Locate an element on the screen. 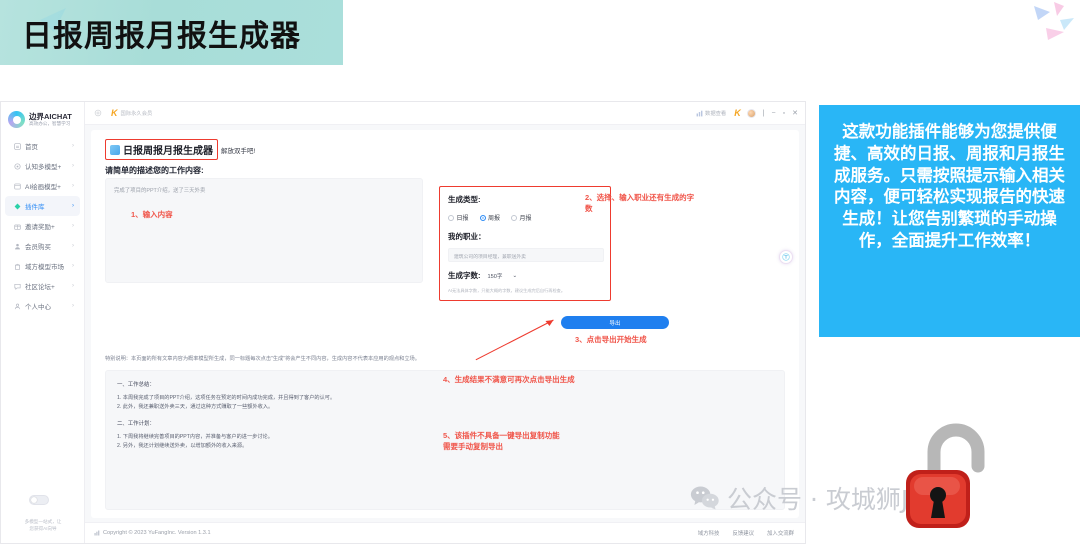  home-icon is located at coordinates (17, 146).